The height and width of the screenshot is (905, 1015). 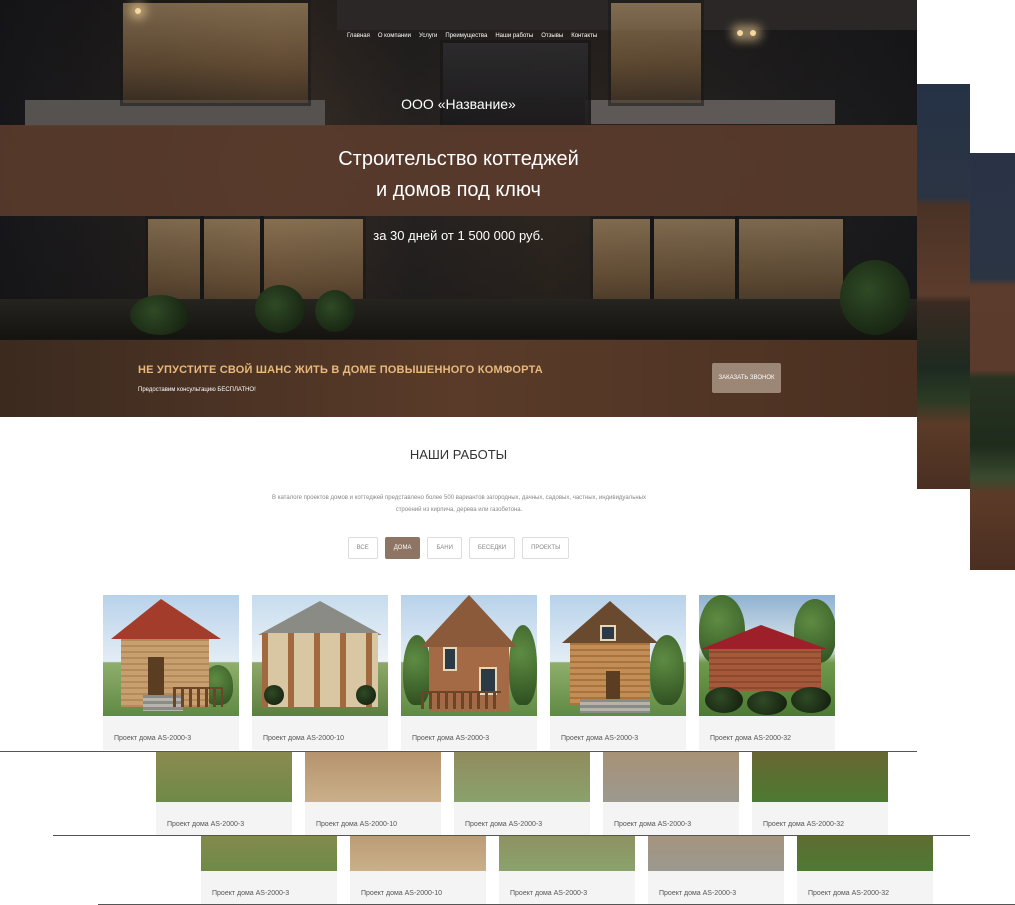 What do you see at coordinates (215, 53) in the screenshot?
I see `window-upper-left` at bounding box center [215, 53].